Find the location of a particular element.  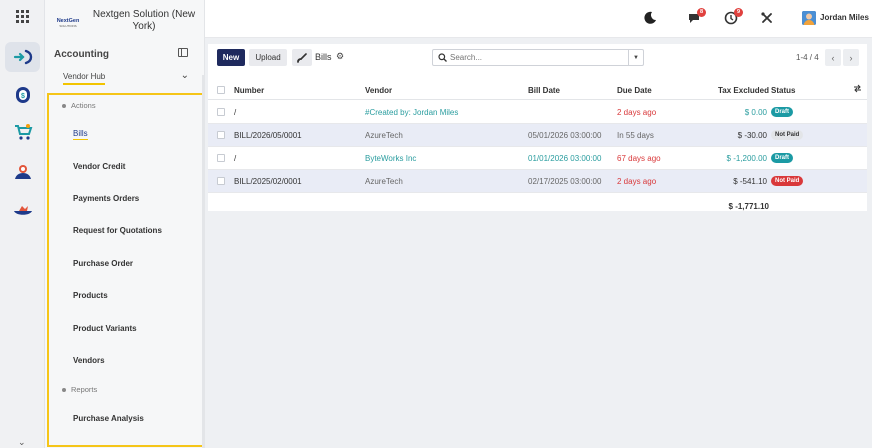

cell-bill-date: 02/17/2025 03:00:00 is located at coordinates (565, 181).